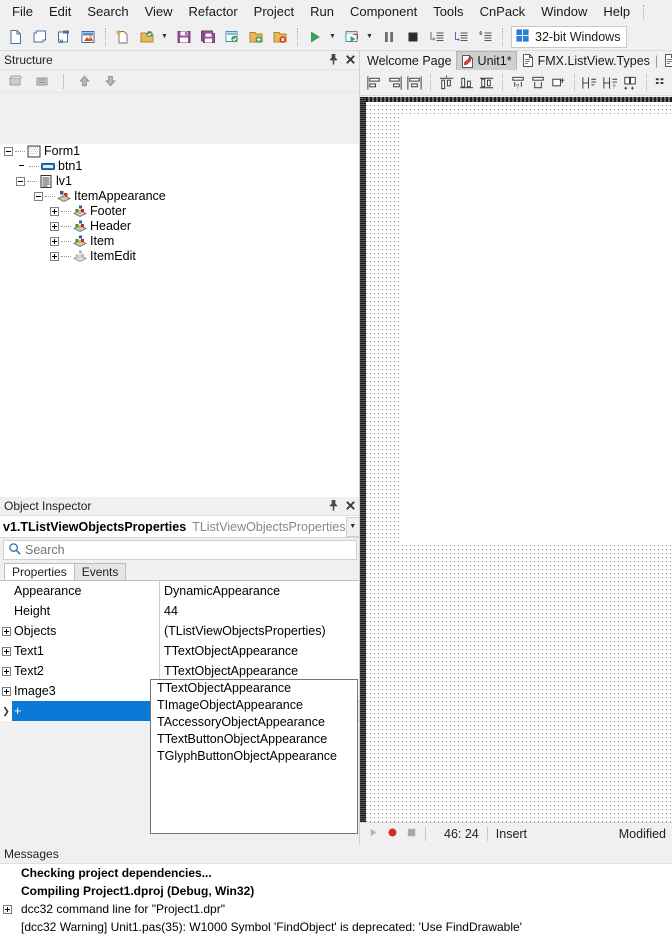 This screenshot has height=939, width=672. What do you see at coordinates (389, 37) in the screenshot?
I see `pause-icon` at bounding box center [389, 37].